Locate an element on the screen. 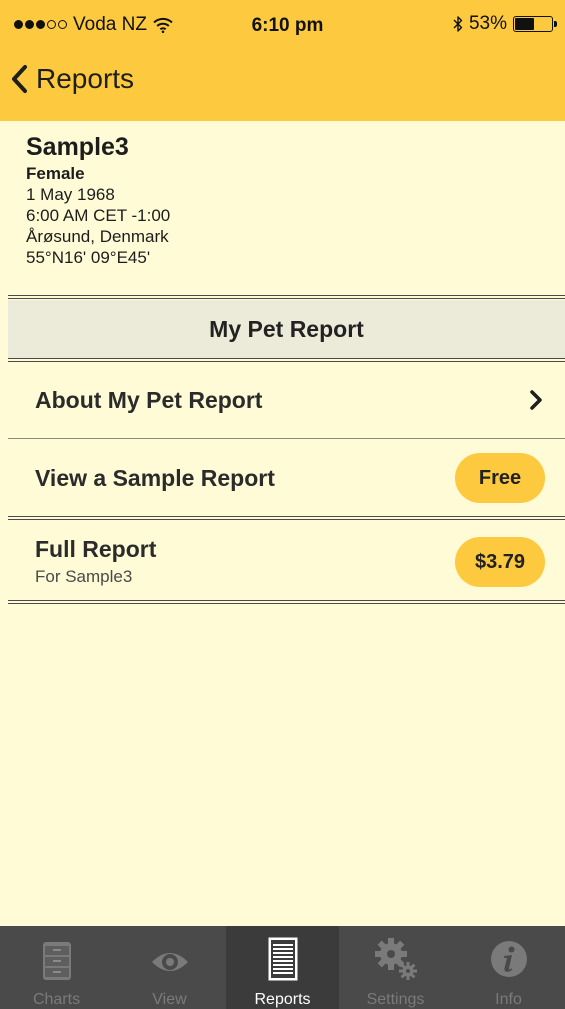  bluetooth-icon is located at coordinates (458, 23).